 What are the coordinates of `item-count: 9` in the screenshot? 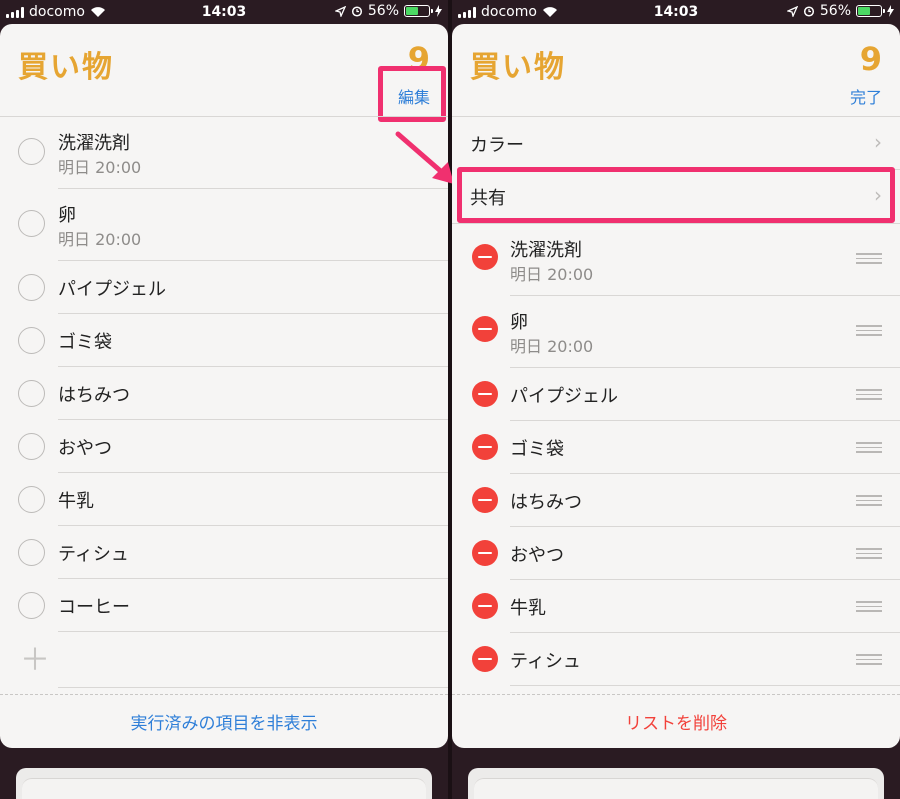 It's located at (870, 59).